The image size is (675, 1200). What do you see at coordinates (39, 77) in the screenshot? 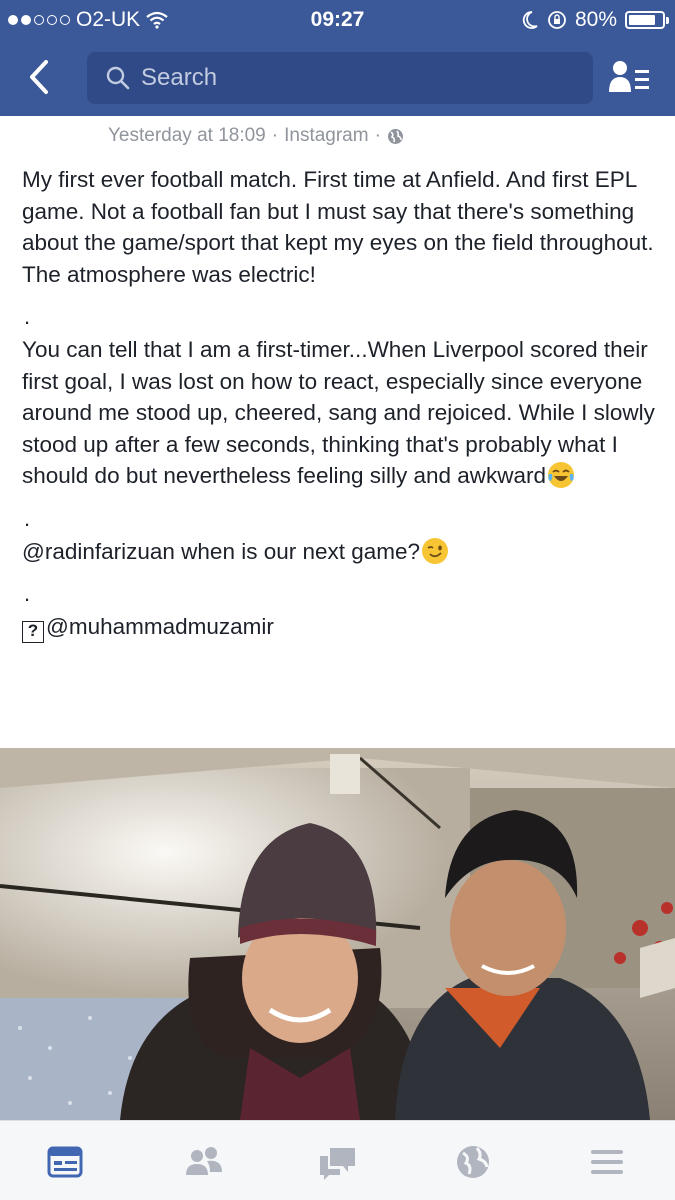
I see `chevron-left-icon` at bounding box center [39, 77].